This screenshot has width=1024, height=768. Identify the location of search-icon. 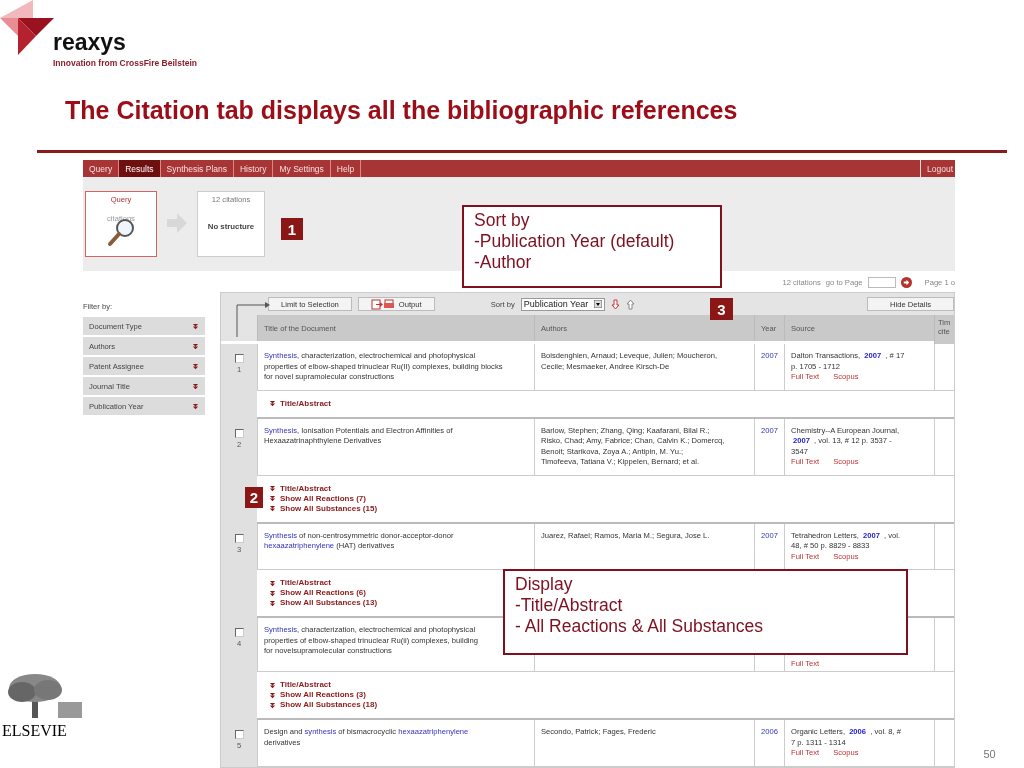
(121, 232).